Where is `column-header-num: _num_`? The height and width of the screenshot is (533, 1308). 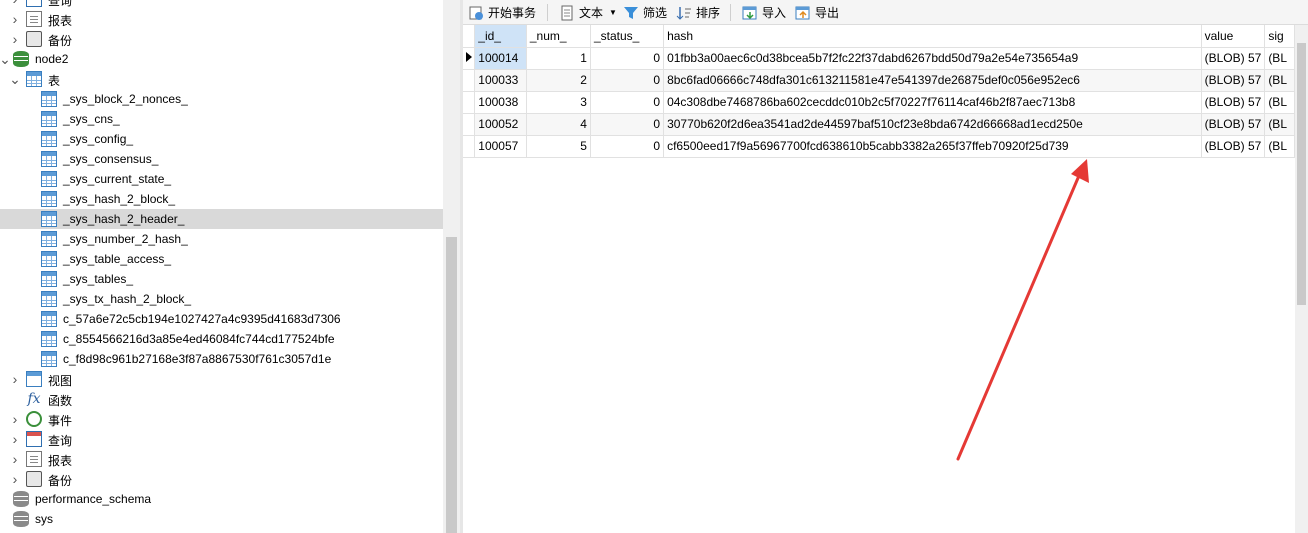 column-header-num: _num_ is located at coordinates (558, 36).